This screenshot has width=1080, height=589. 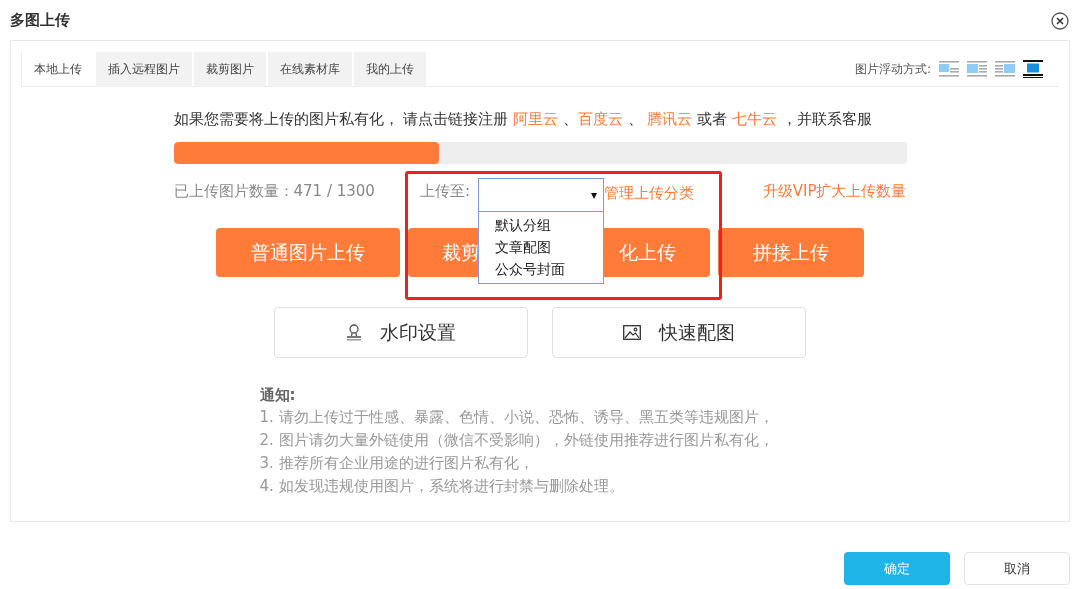 I want to click on notice-title: 通知:, so click(x=278, y=395).